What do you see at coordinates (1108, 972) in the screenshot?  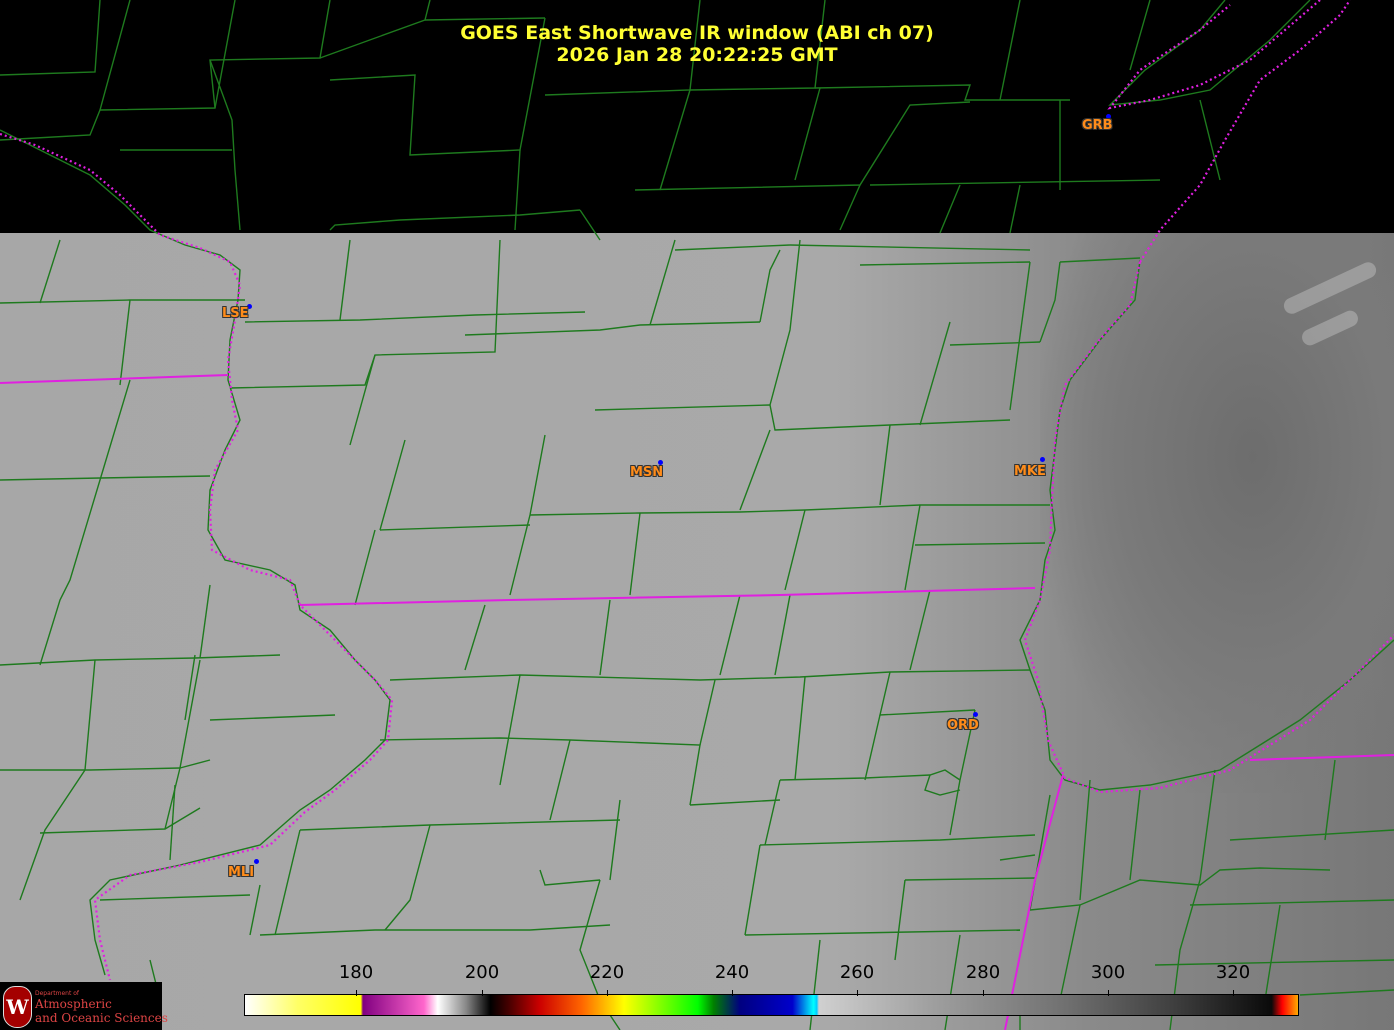 I see `colorbar-tick-label: 300` at bounding box center [1108, 972].